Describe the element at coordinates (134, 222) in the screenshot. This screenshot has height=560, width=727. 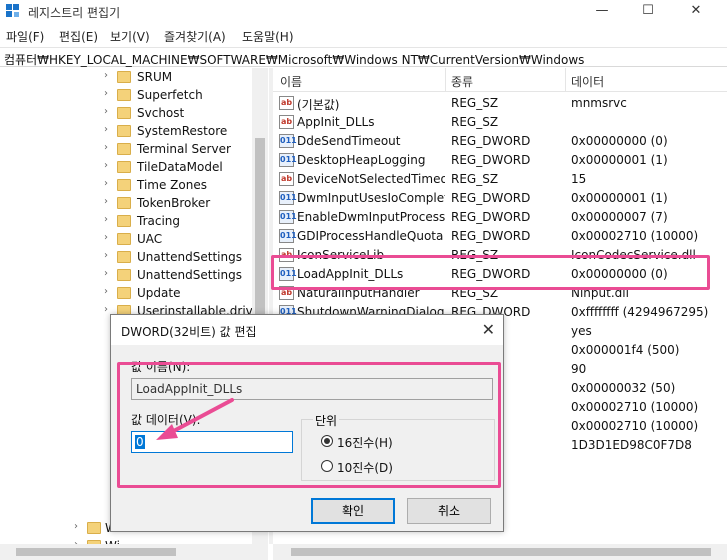
I see `tree-item: › Tracing` at that location.